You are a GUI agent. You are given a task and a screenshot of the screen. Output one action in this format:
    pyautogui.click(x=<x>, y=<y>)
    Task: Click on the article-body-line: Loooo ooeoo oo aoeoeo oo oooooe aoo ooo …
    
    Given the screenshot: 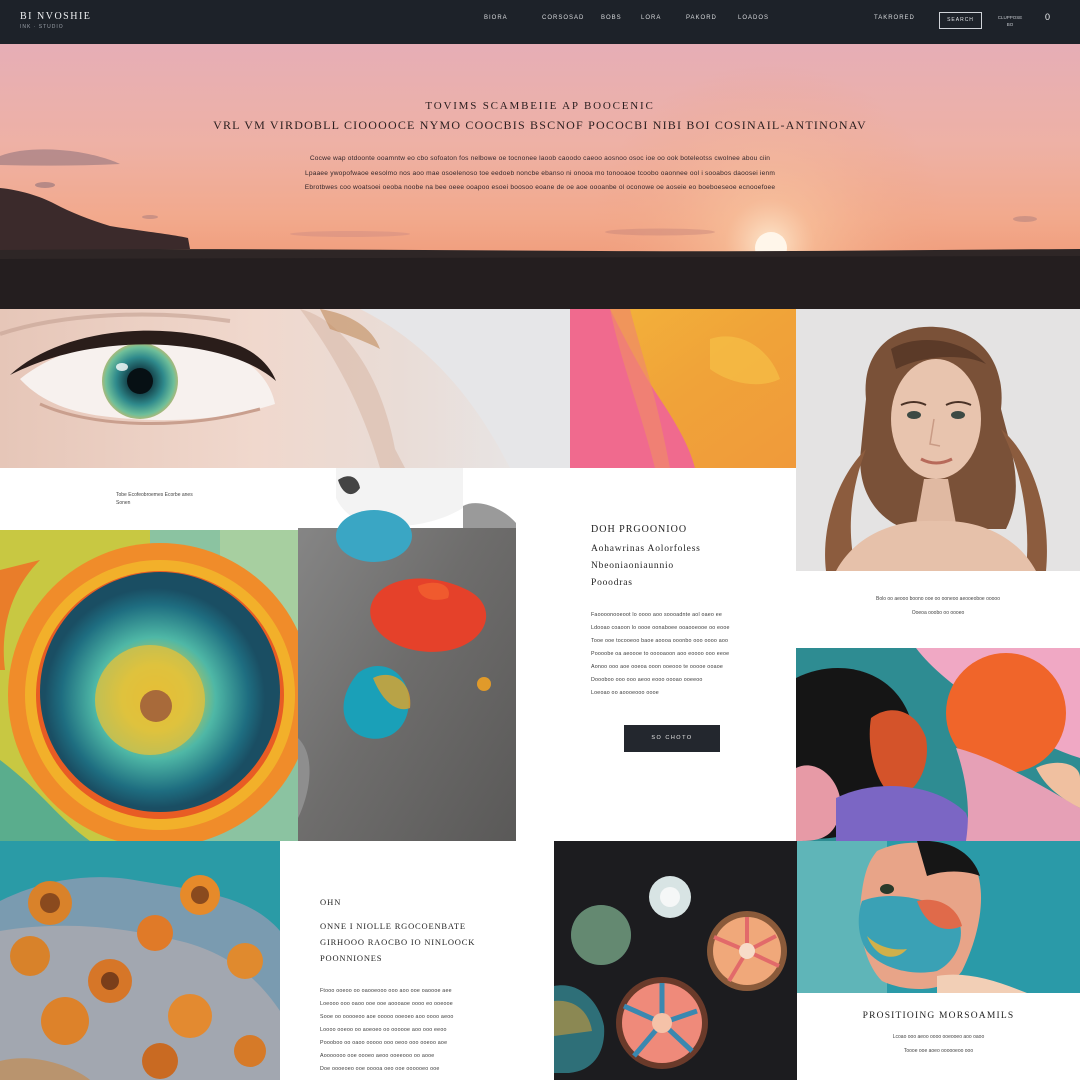 What is the action you would take?
    pyautogui.click(x=383, y=1030)
    